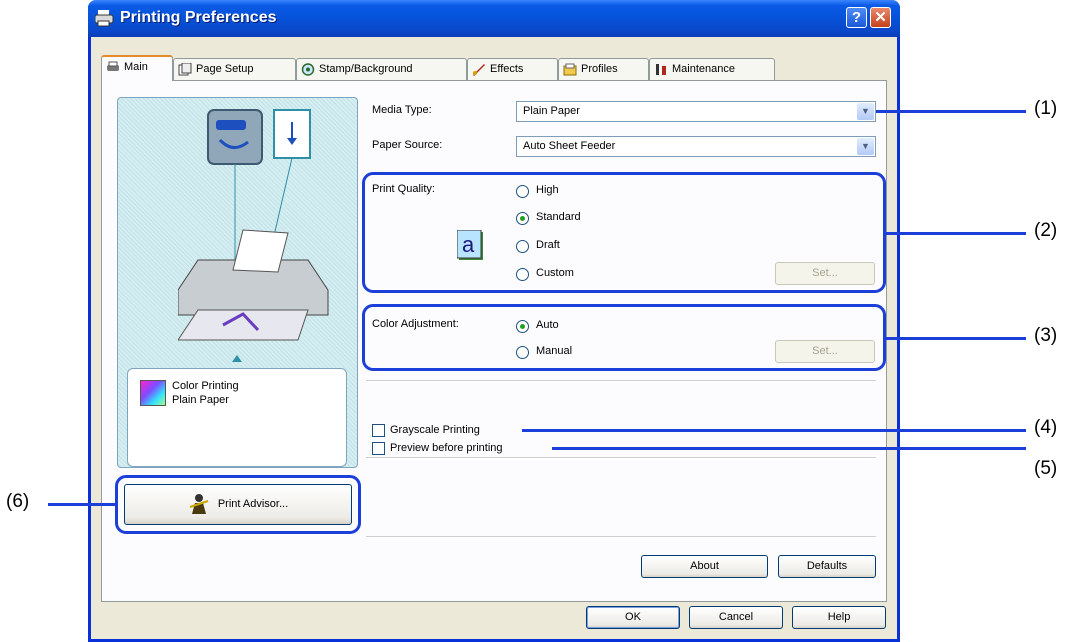  What do you see at coordinates (225, 69) in the screenshot?
I see `tab-page-setup-label: Page Setup` at bounding box center [225, 69].